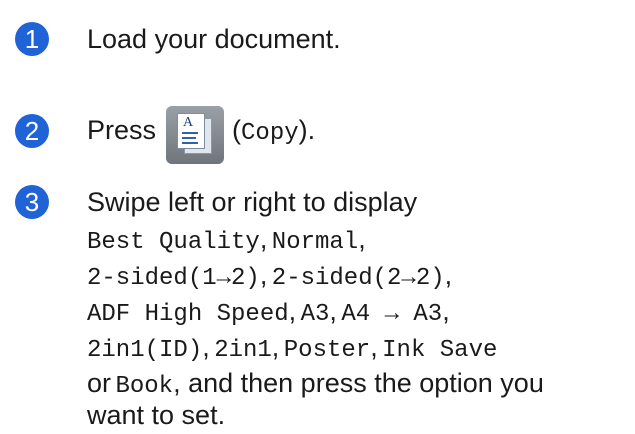 This screenshot has height=434, width=635. I want to click on step-3-options-line-1: Best Quality, Normal,, so click(226, 241).